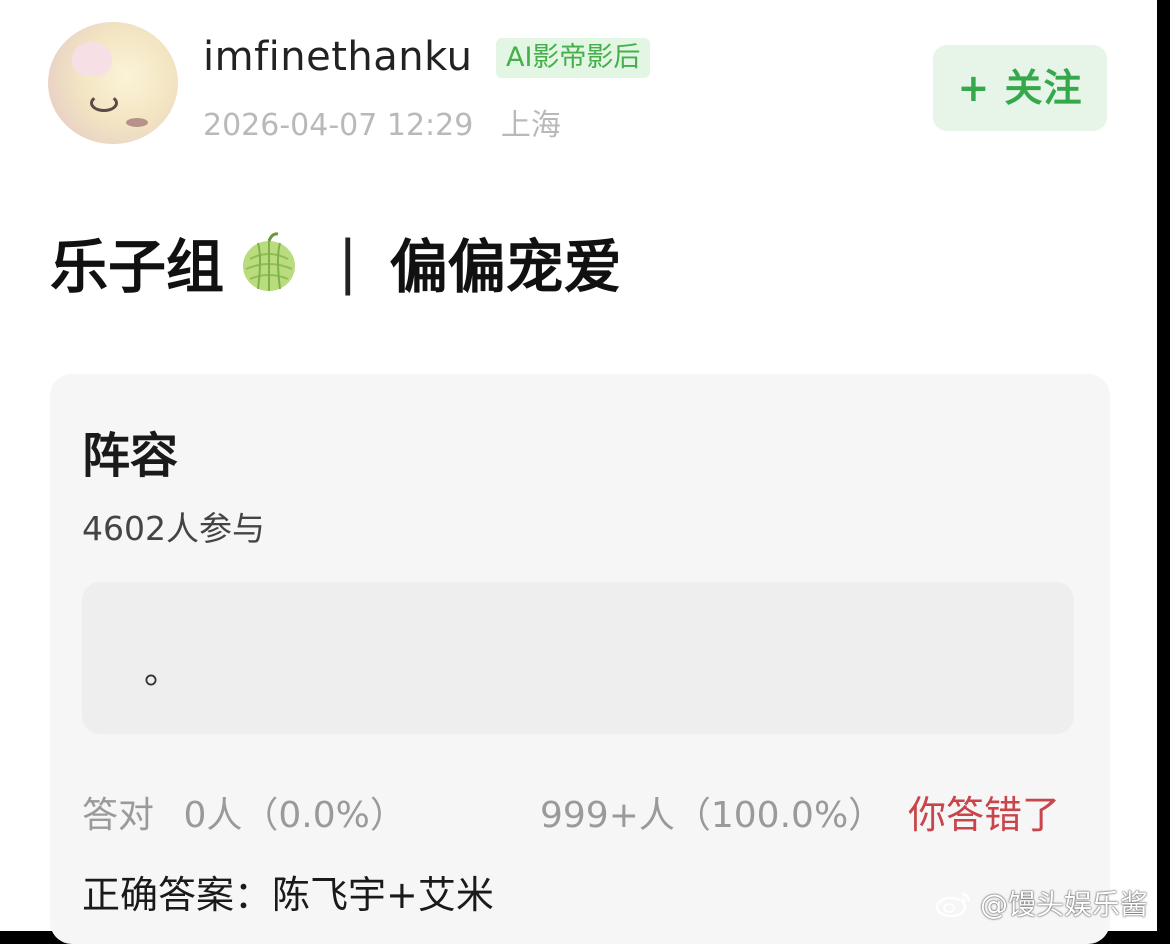  I want to click on weibo-logo-icon, so click(953, 905).